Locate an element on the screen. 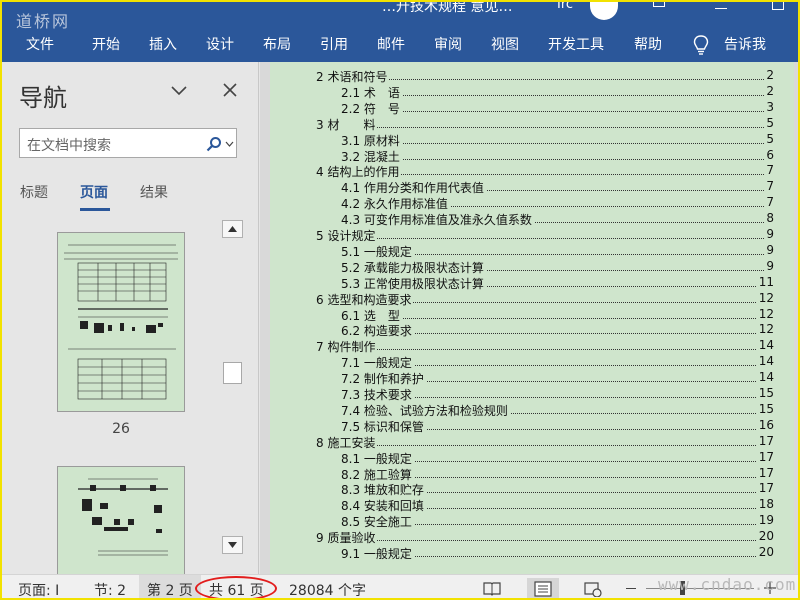  toc-entry: 9.1 一般规定 20 is located at coordinates (522, 553).